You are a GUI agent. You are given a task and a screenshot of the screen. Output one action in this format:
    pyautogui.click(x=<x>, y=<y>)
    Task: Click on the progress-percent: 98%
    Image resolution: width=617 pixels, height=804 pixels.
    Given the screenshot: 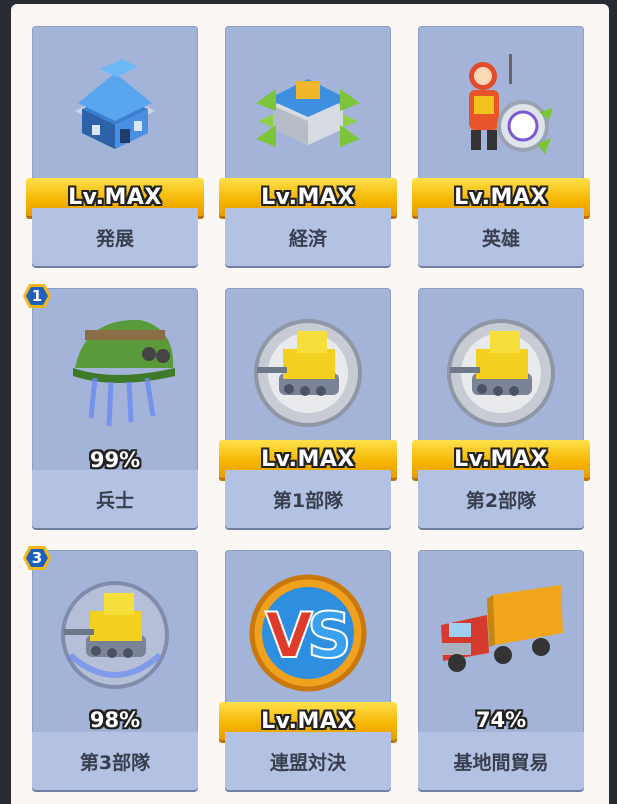 What is the action you would take?
    pyautogui.click(x=115, y=720)
    